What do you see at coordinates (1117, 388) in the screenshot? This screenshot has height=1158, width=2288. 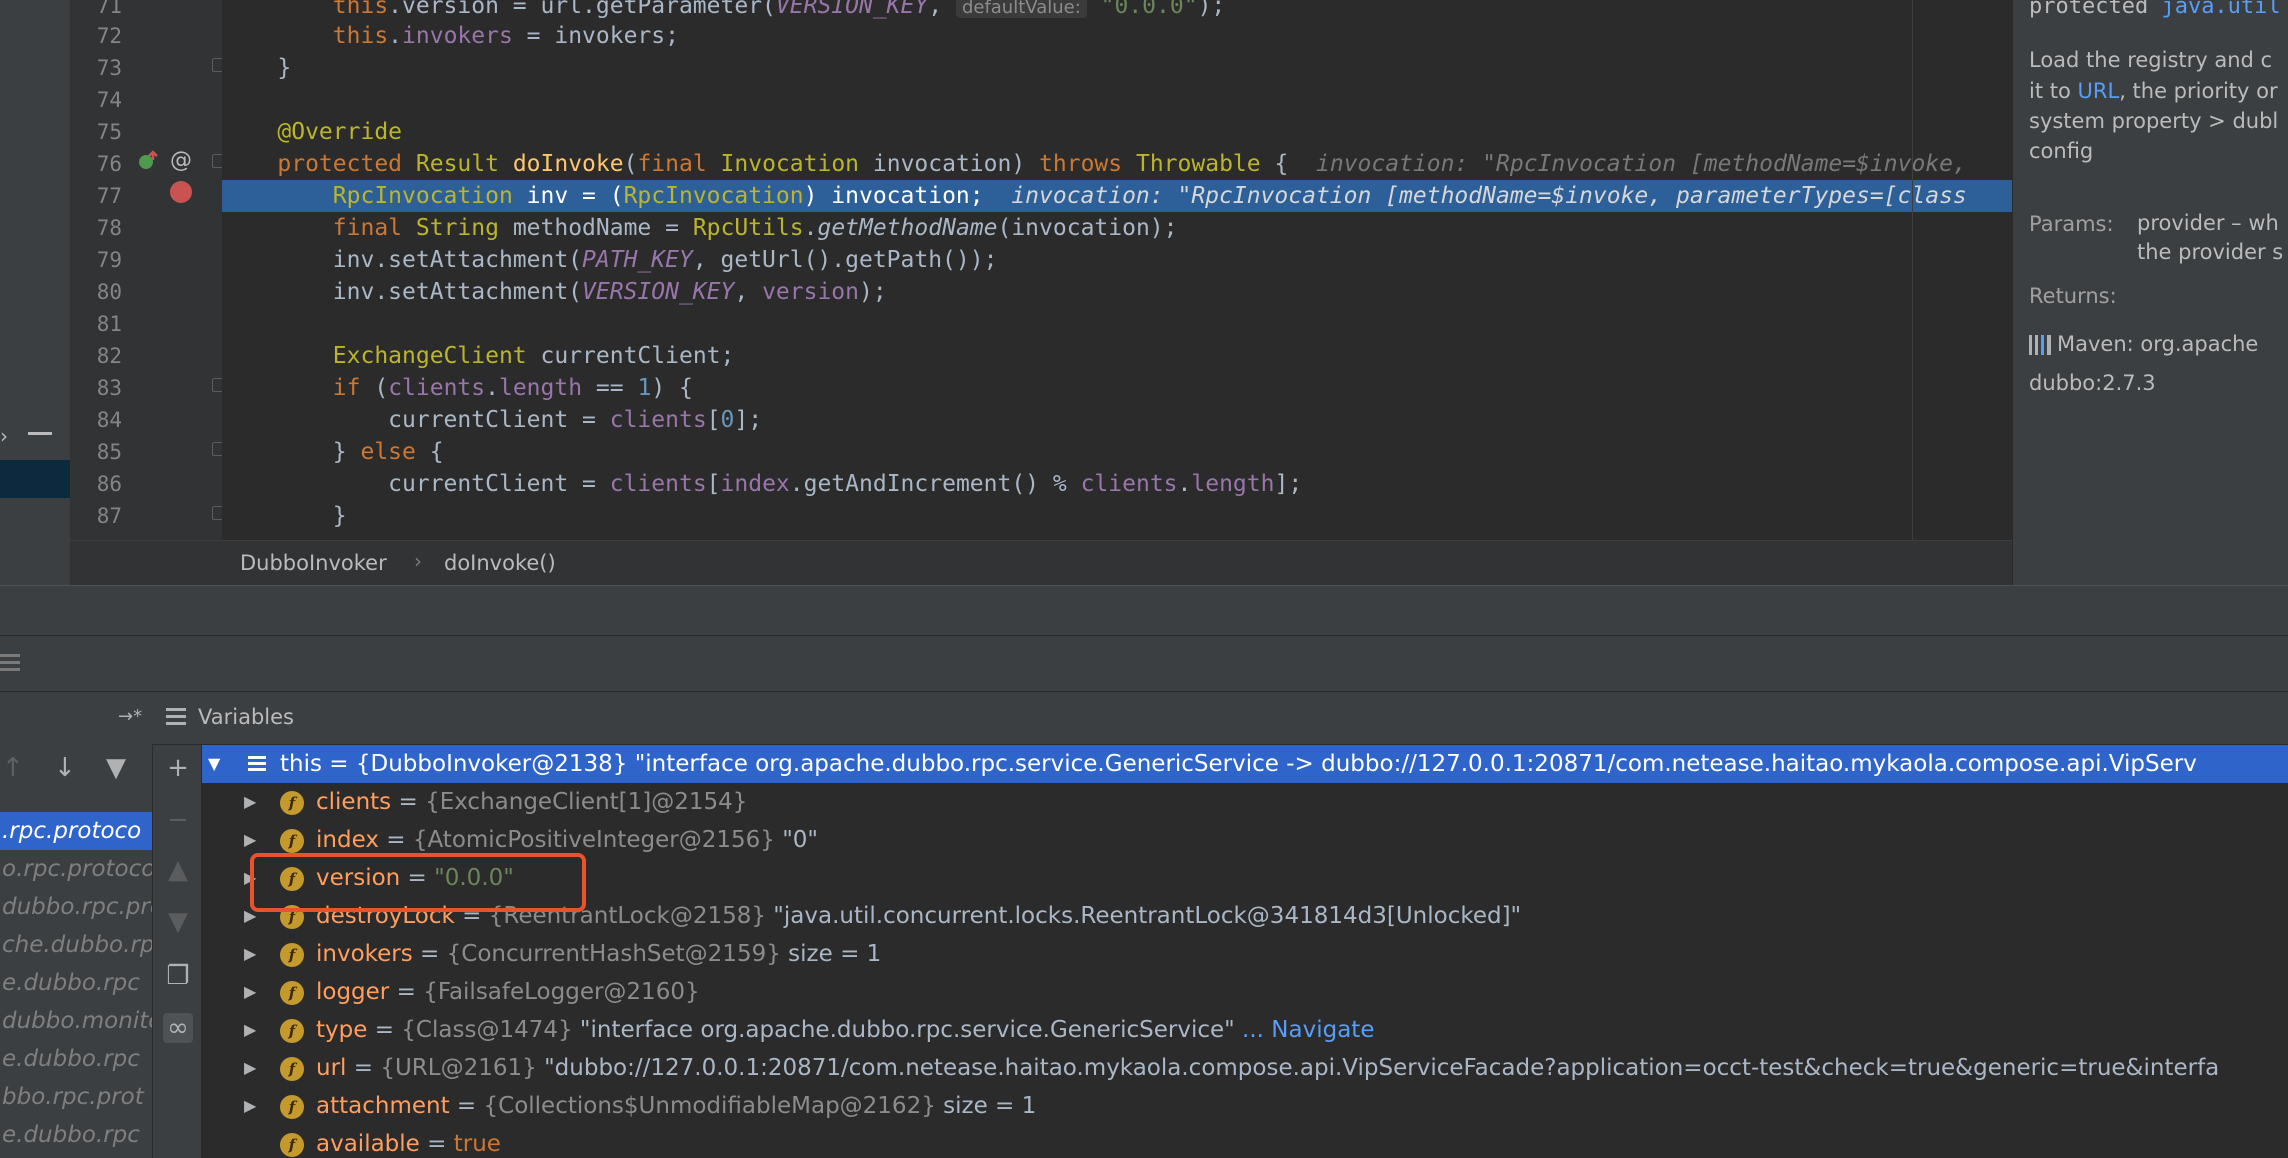 I see `code-line-83: if (clients.length == 1) {` at bounding box center [1117, 388].